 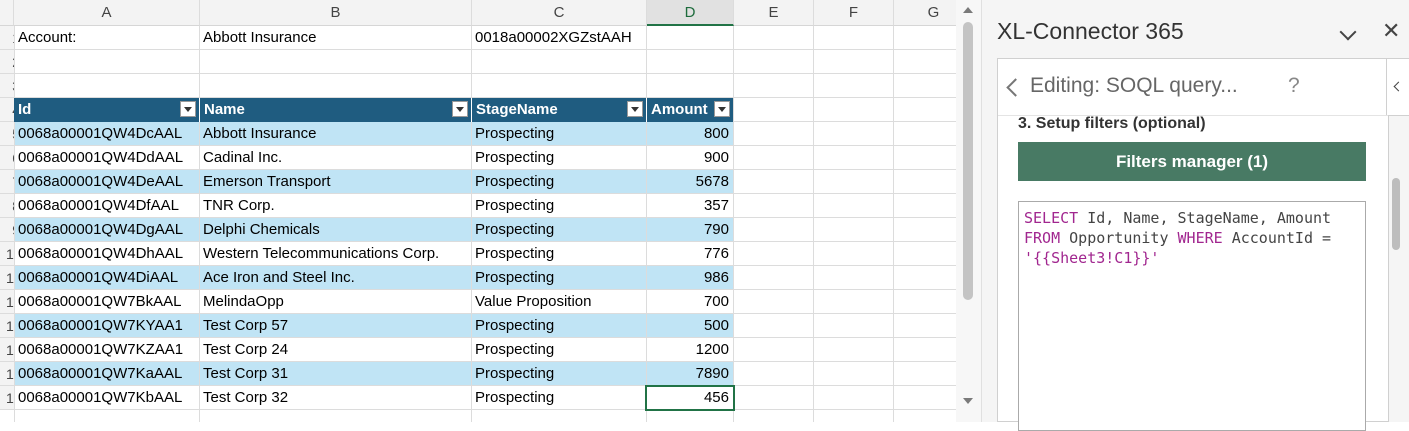 I want to click on sheet-vertical-scrollbar, so click(x=968, y=211).